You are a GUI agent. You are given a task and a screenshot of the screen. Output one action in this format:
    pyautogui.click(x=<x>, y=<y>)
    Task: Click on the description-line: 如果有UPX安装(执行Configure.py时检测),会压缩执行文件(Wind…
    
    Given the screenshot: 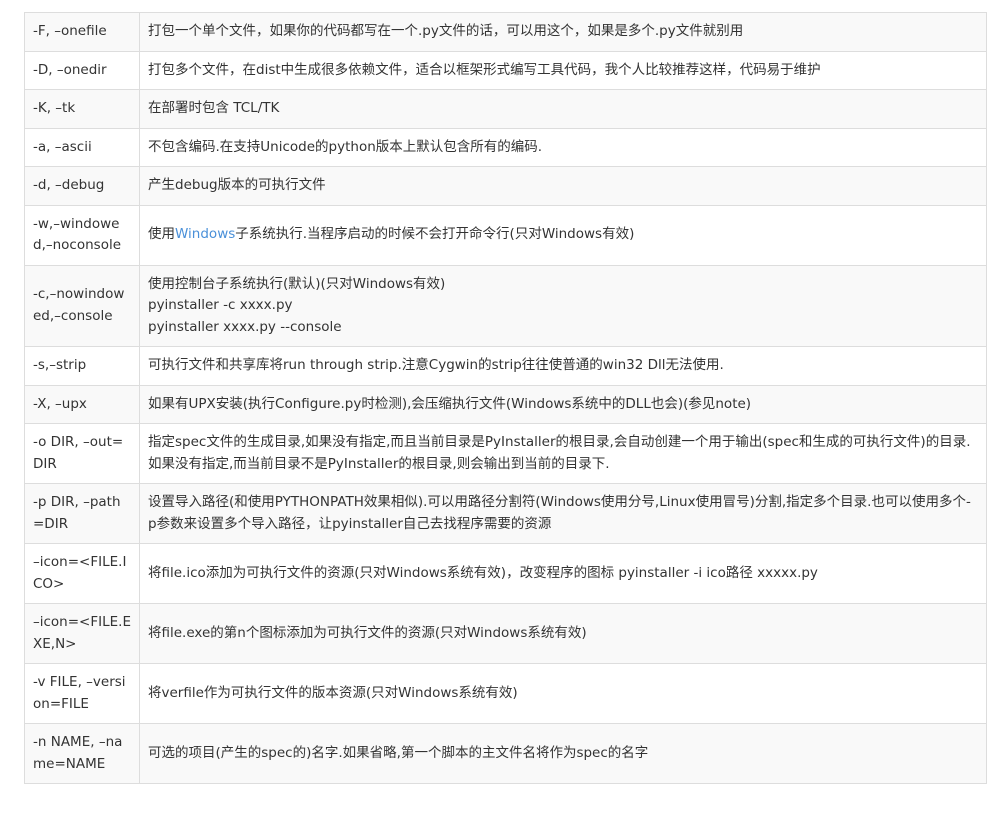 What is the action you would take?
    pyautogui.click(x=450, y=403)
    